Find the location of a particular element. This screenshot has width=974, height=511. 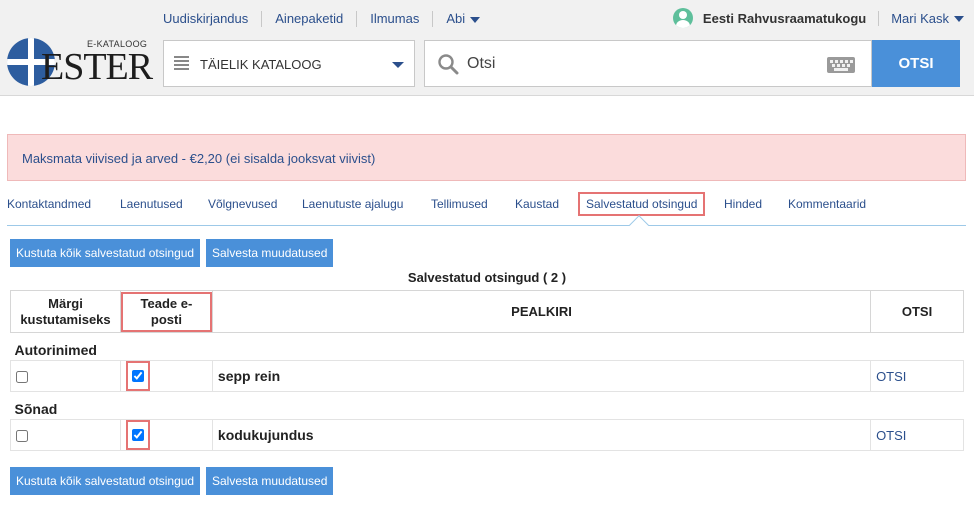

delete-all-saved-searches-button: Kustuta kõik salvestatud otsingud is located at coordinates (105, 253).